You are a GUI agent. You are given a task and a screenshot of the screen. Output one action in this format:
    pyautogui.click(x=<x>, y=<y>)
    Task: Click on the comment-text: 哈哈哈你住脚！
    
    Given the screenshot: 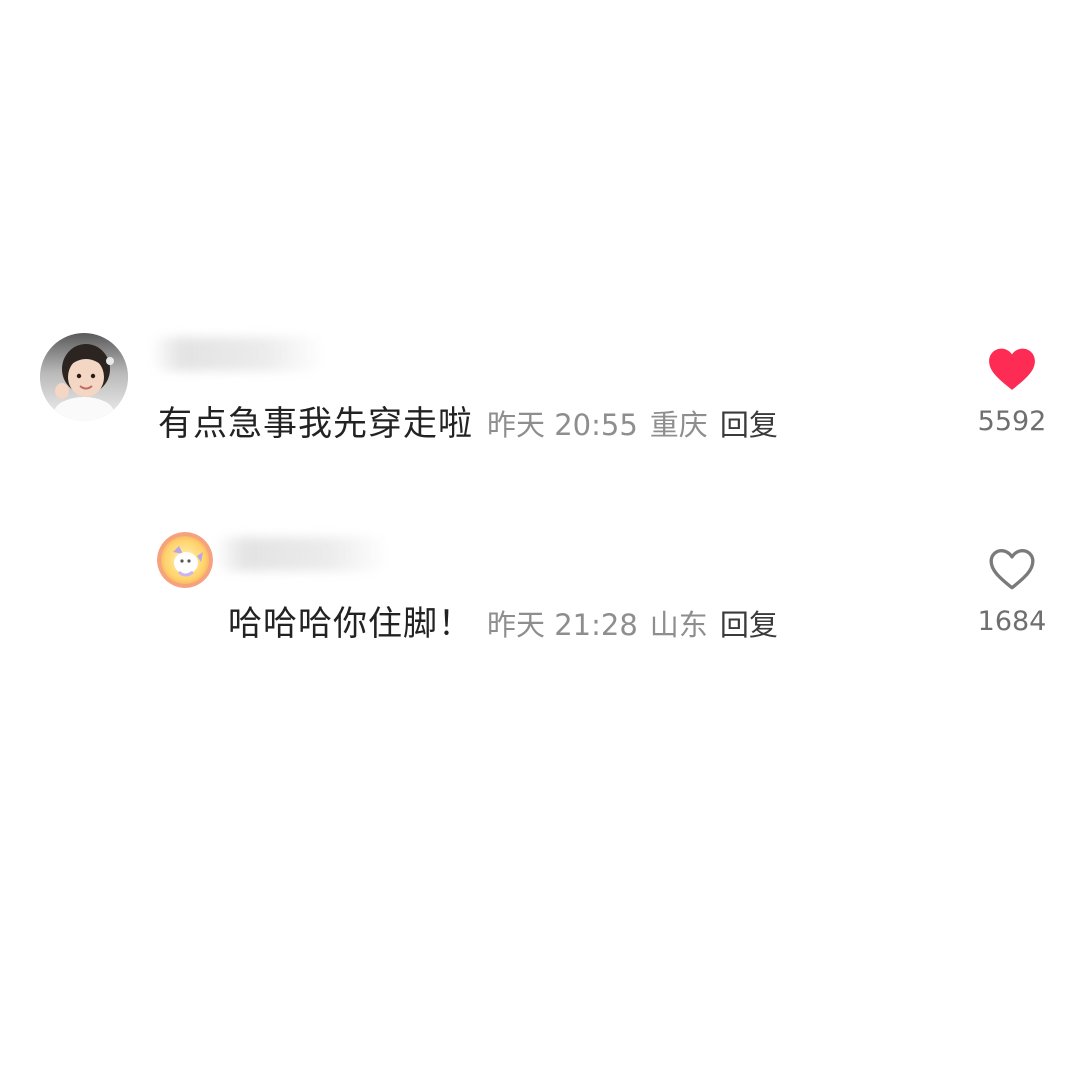 What is the action you would take?
    pyautogui.click(x=350, y=624)
    